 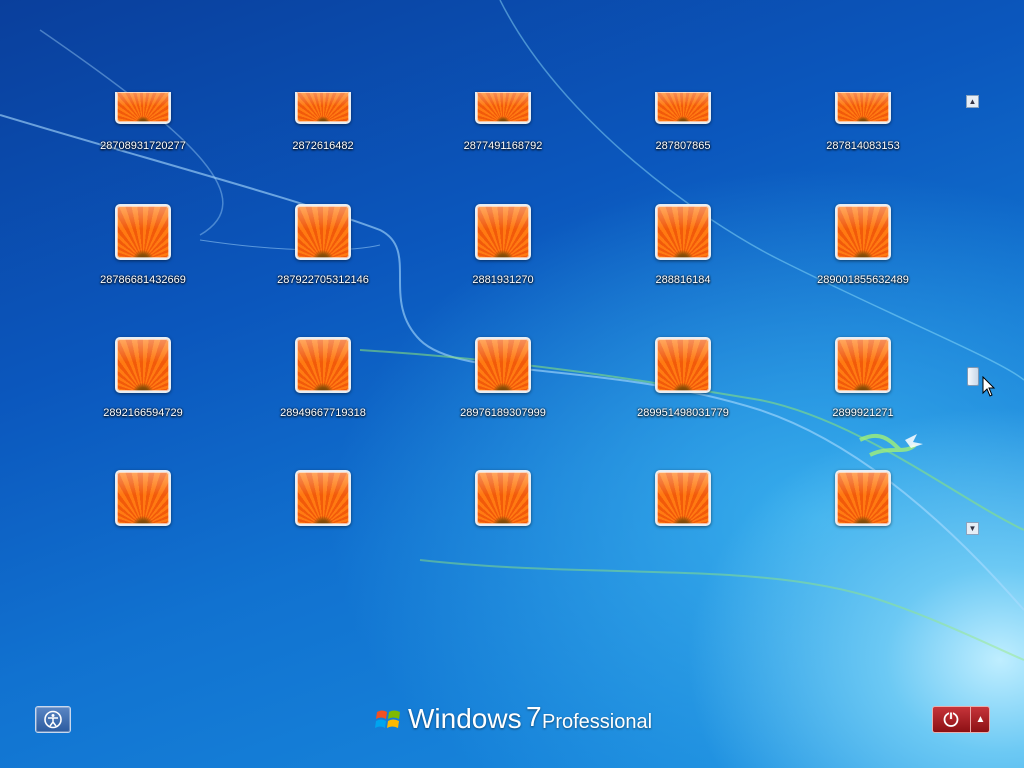 What do you see at coordinates (503, 153) in the screenshot?
I see `user-tile: 2877491168792` at bounding box center [503, 153].